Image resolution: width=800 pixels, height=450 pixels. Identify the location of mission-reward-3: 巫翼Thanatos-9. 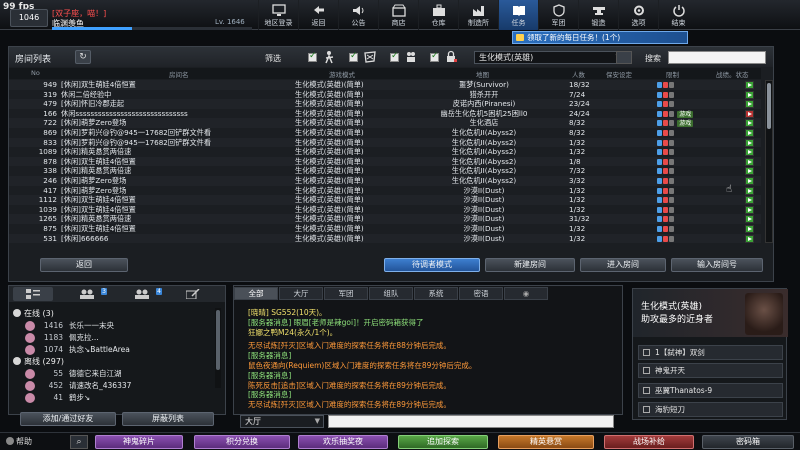
(710, 390).